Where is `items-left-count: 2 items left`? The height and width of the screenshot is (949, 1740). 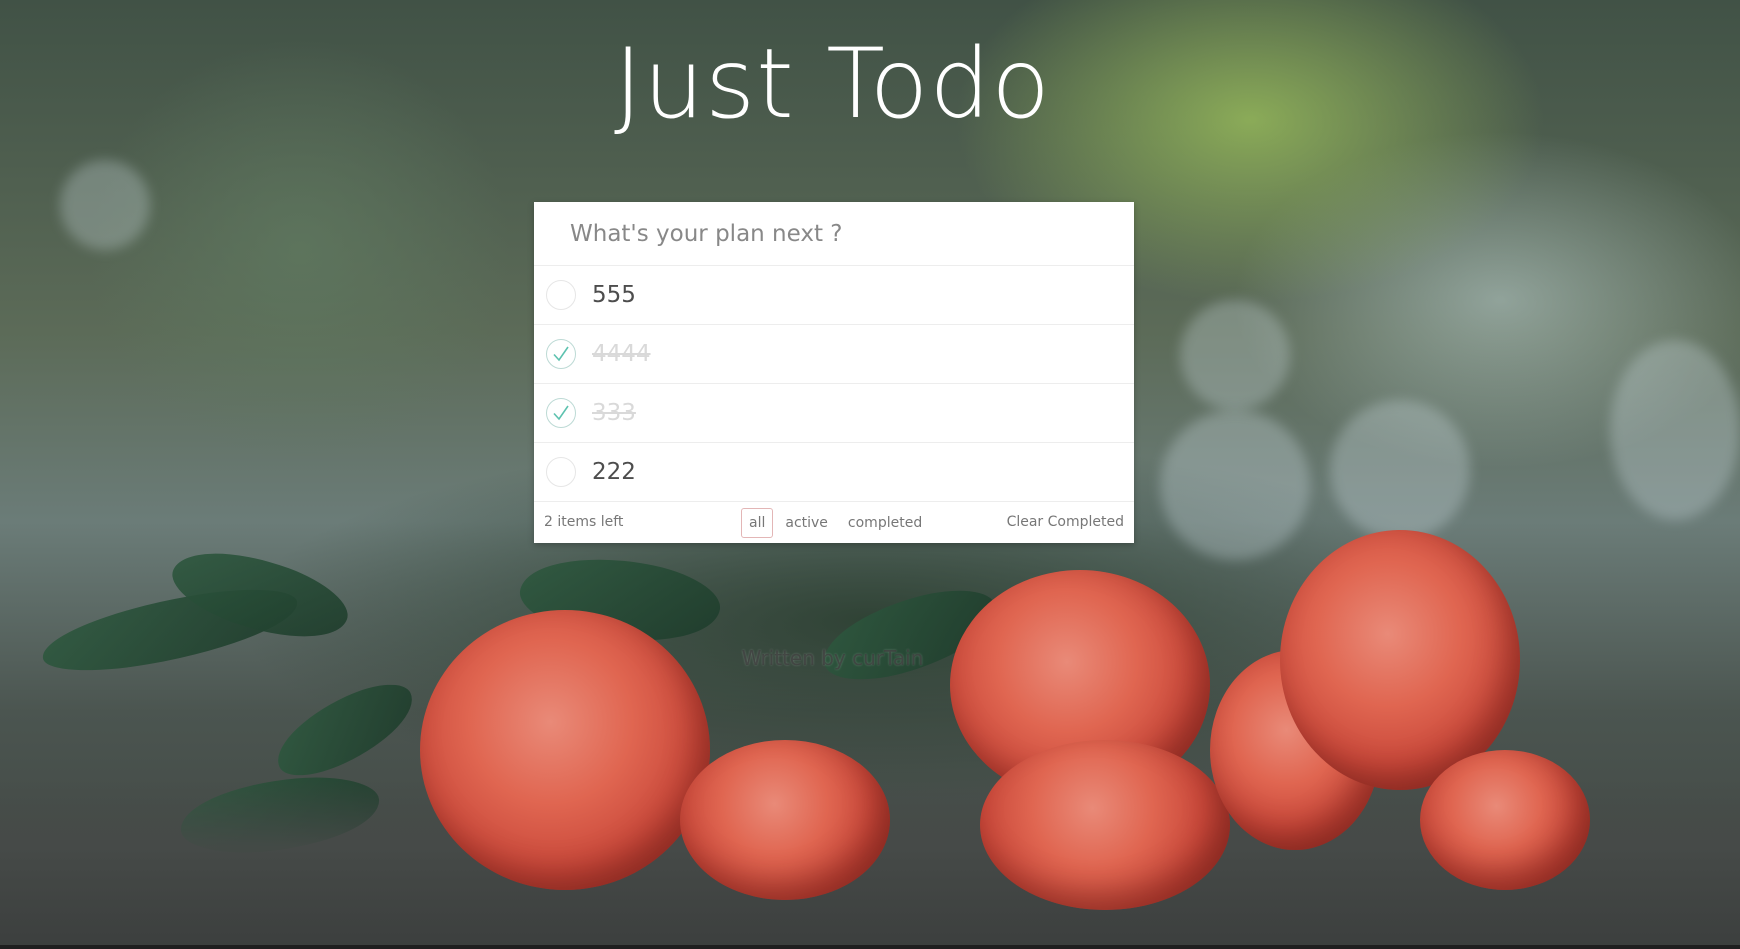 items-left-count: 2 items left is located at coordinates (584, 522).